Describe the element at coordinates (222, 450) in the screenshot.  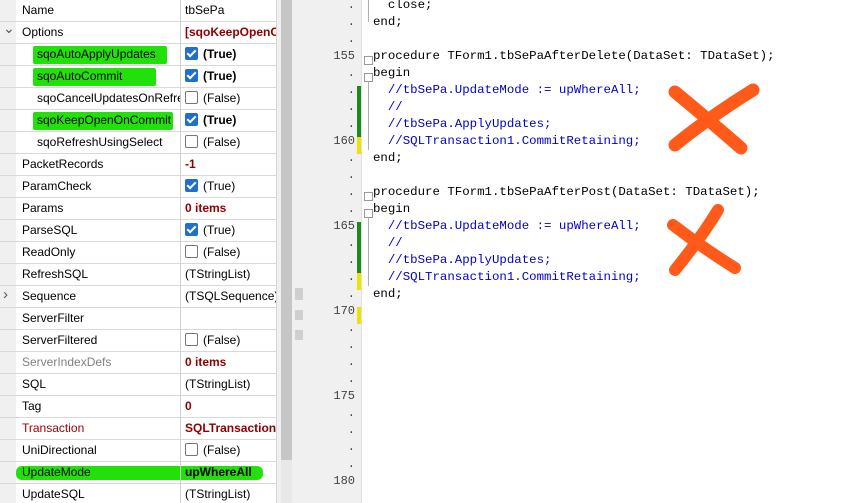
I see `property-value-text: (False)` at that location.